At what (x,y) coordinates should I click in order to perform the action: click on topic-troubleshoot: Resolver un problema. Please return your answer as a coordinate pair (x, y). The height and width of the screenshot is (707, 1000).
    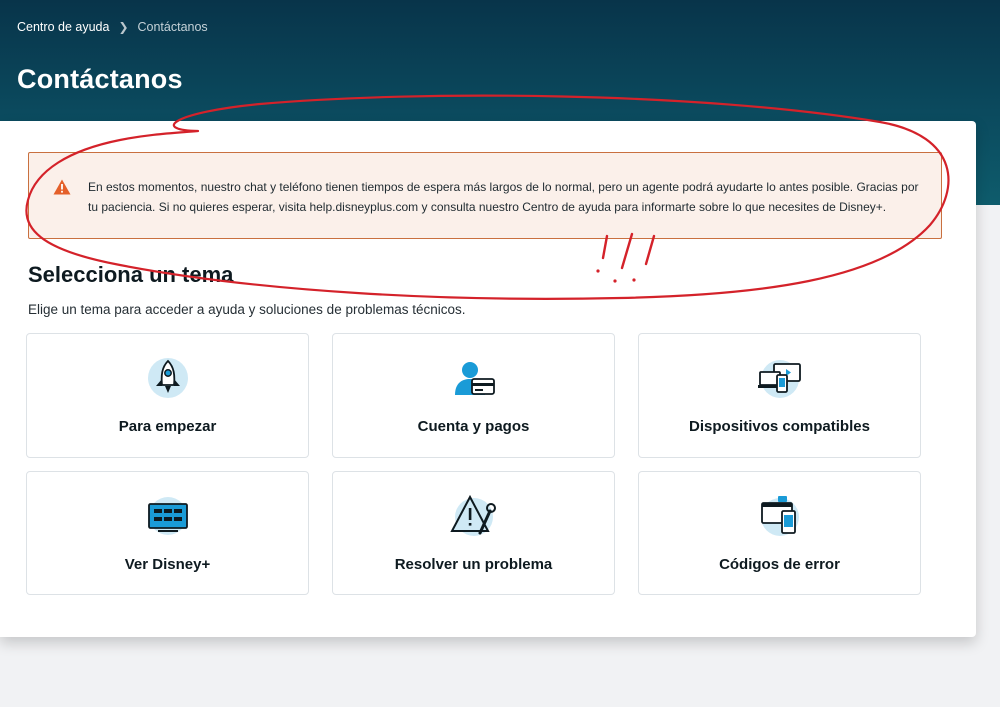
    Looking at the image, I should click on (473, 533).